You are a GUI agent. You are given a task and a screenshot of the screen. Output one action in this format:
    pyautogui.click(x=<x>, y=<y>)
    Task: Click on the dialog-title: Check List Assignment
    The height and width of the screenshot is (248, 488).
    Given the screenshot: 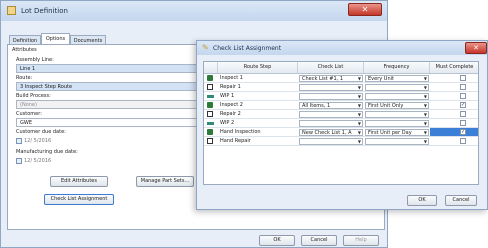 What is the action you would take?
    pyautogui.click(x=247, y=48)
    